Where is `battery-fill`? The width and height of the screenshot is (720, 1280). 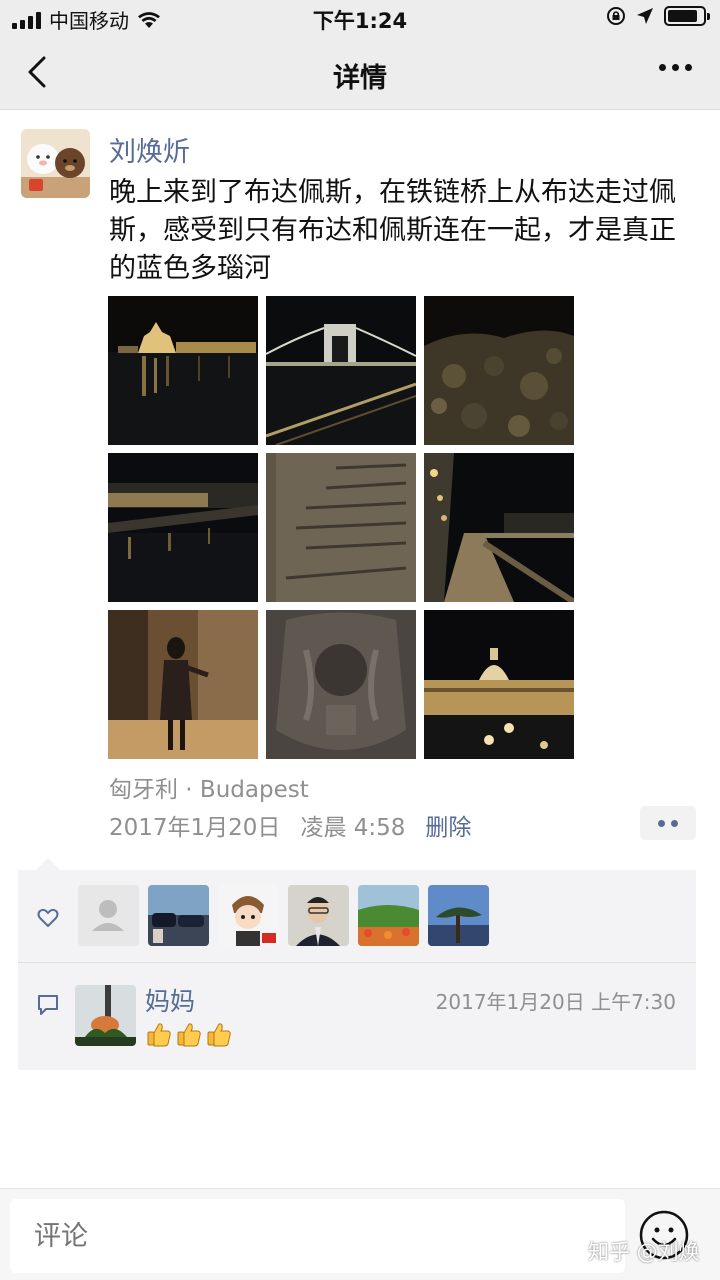
battery-fill is located at coordinates (682, 16).